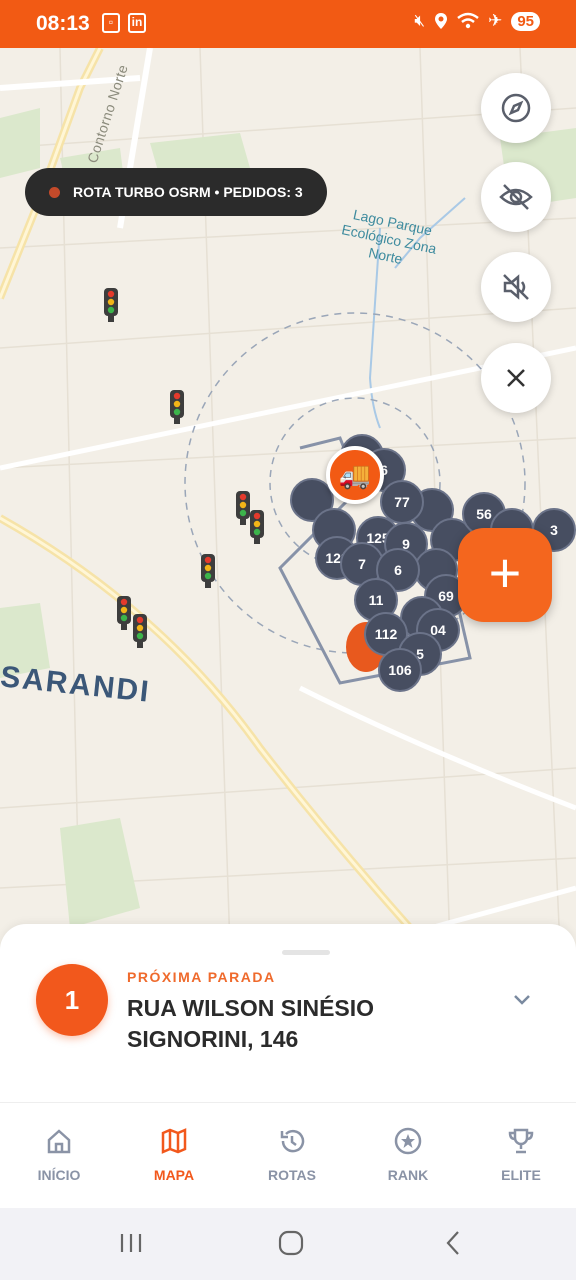 The height and width of the screenshot is (1280, 576). I want to click on location-icon, so click(441, 21).